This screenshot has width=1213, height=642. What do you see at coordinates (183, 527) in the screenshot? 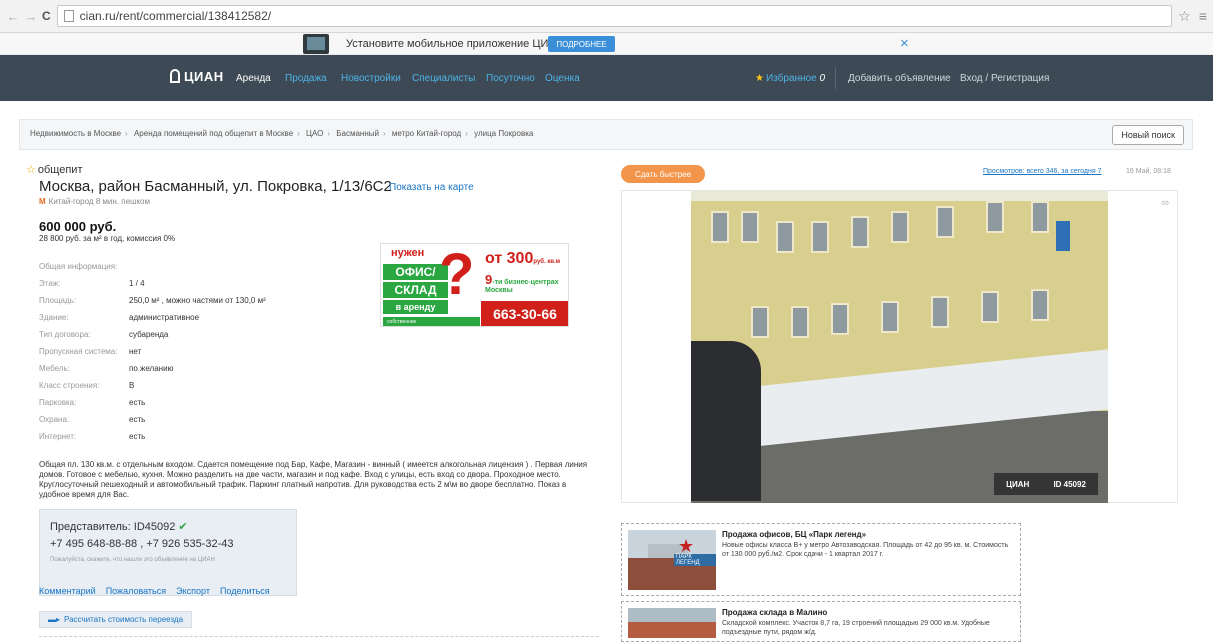
I see `verified-icon: ✔` at bounding box center [183, 527].